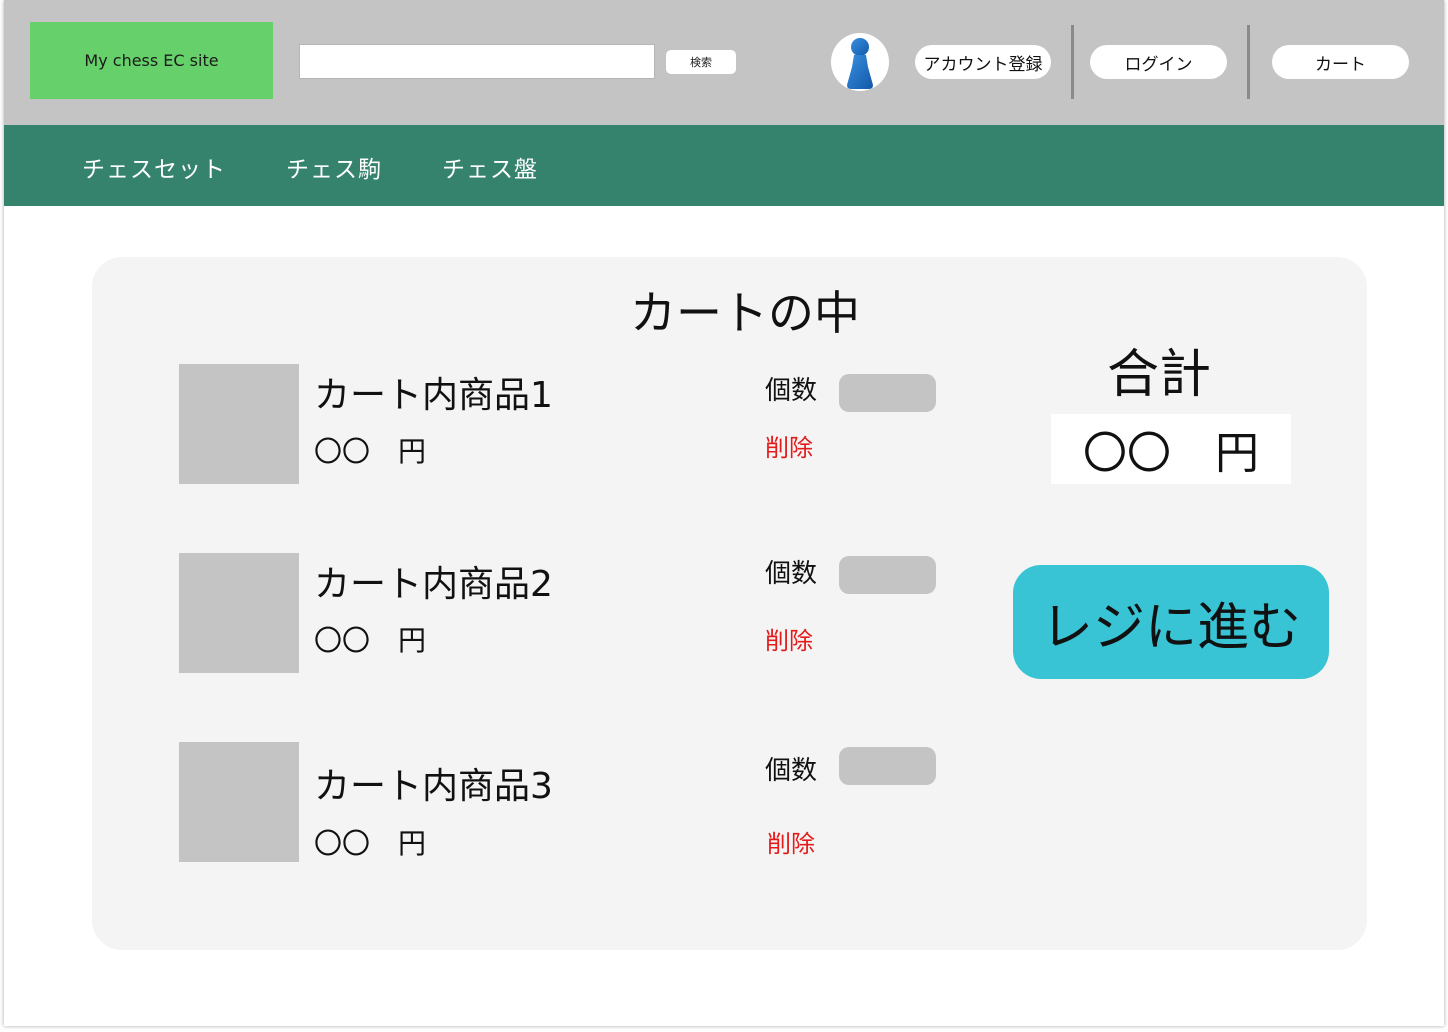  I want to click on nav-item-chess-board: チェス盤, so click(490, 167).